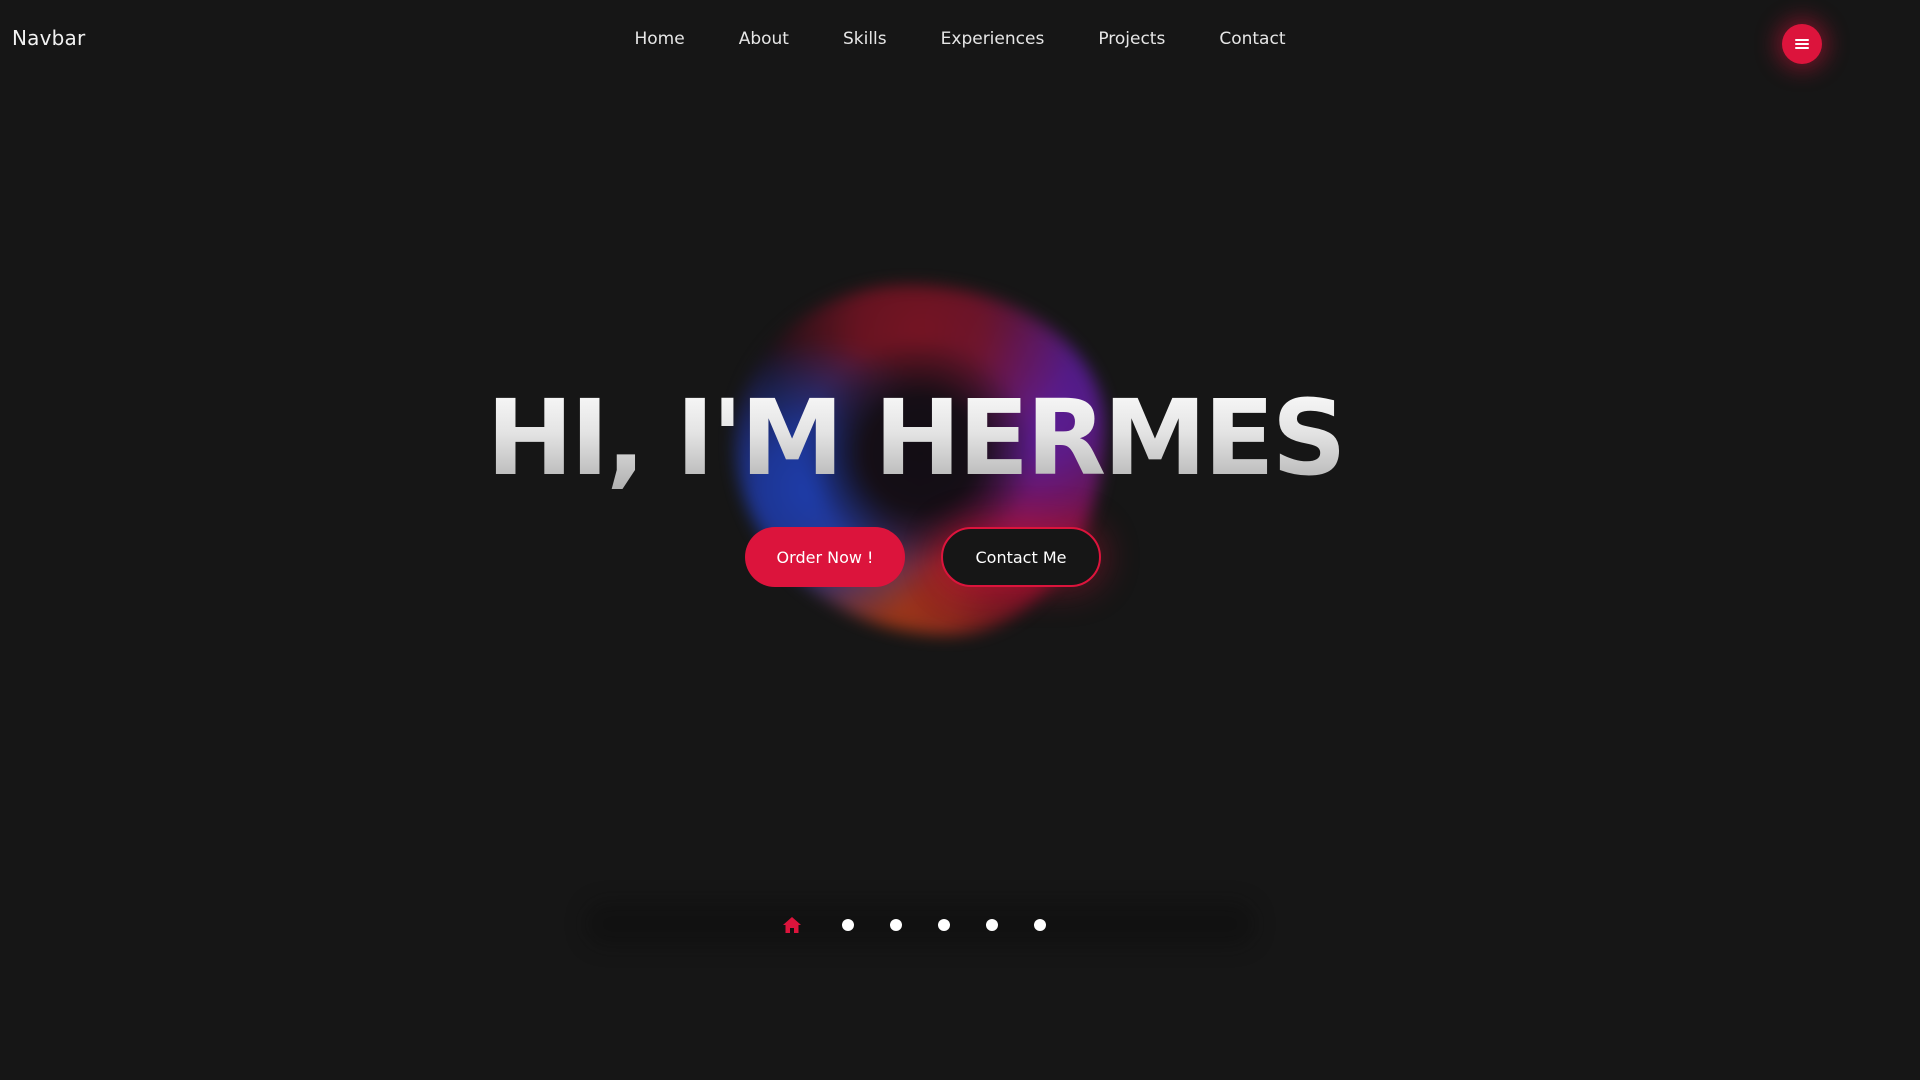 The width and height of the screenshot is (1920, 1080). What do you see at coordinates (1131, 39) in the screenshot?
I see `nav-link-projects: Projects` at bounding box center [1131, 39].